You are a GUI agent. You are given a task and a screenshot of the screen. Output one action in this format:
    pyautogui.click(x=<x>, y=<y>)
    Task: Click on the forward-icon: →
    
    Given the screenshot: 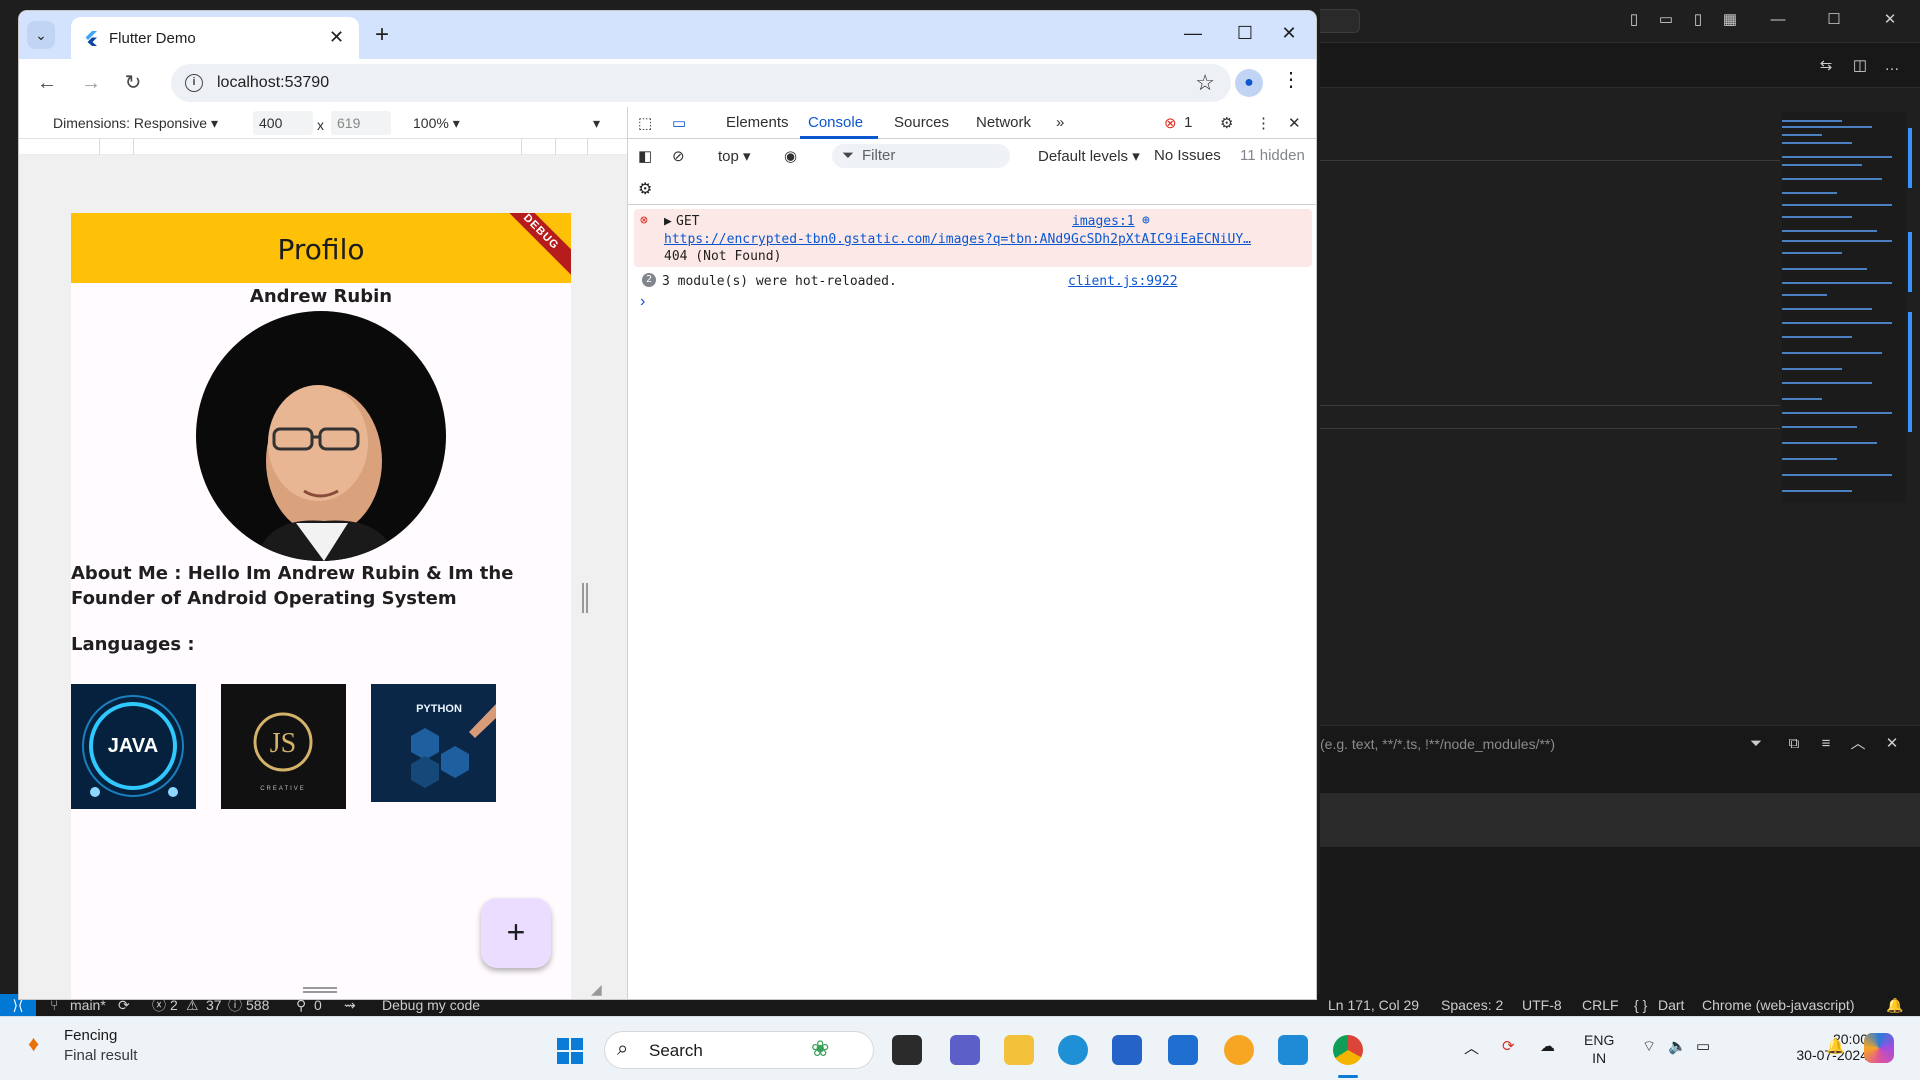 What is the action you would take?
    pyautogui.click(x=91, y=83)
    